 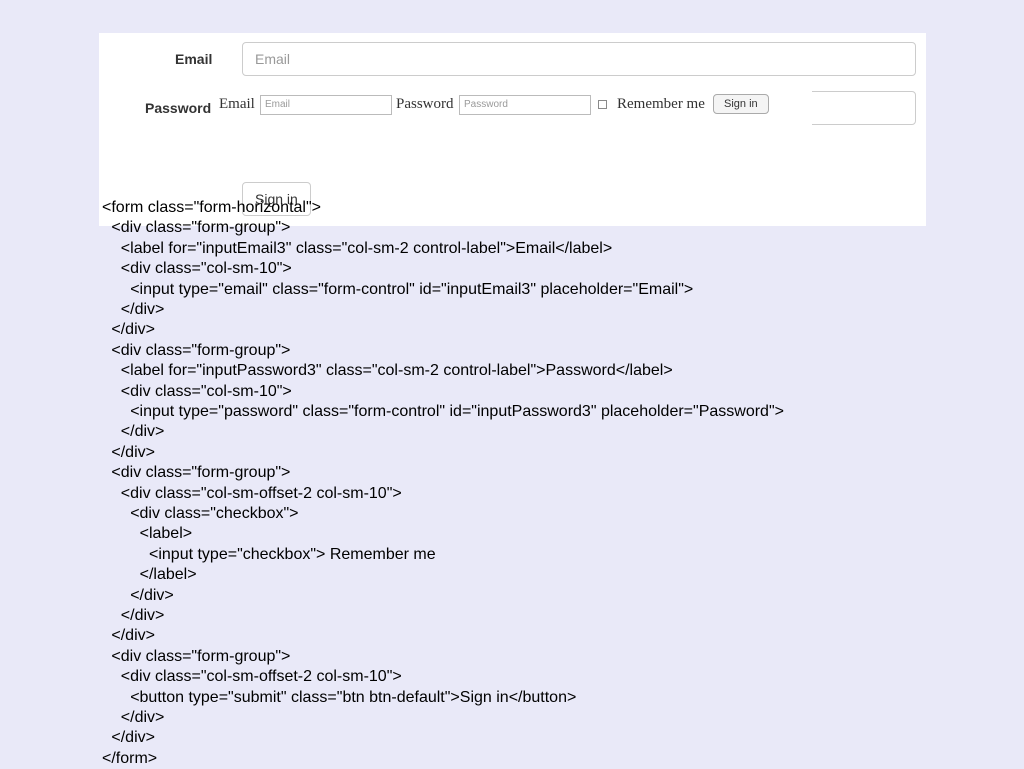 What do you see at coordinates (579, 59) in the screenshot?
I see `email-input: Email` at bounding box center [579, 59].